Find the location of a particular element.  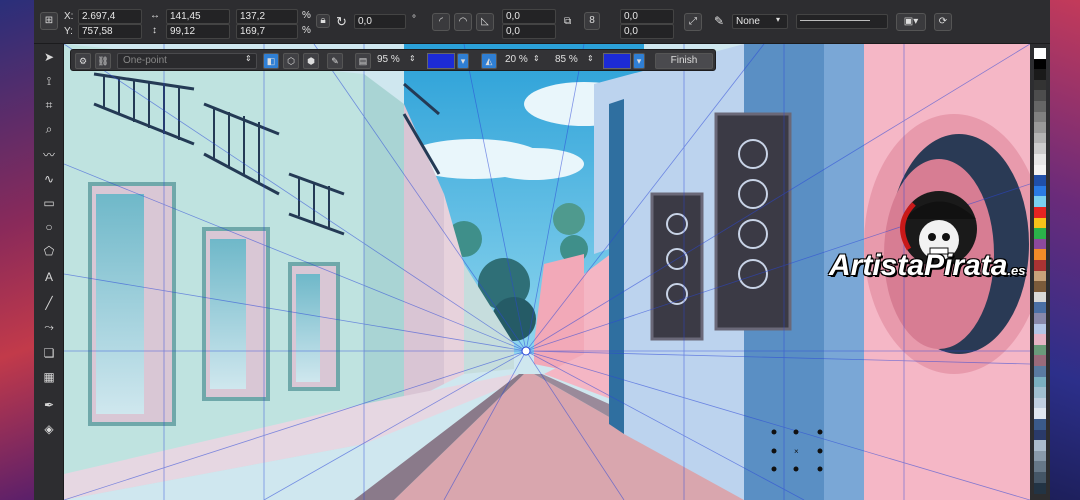

corner-a-input: 0,0 is located at coordinates (647, 16).